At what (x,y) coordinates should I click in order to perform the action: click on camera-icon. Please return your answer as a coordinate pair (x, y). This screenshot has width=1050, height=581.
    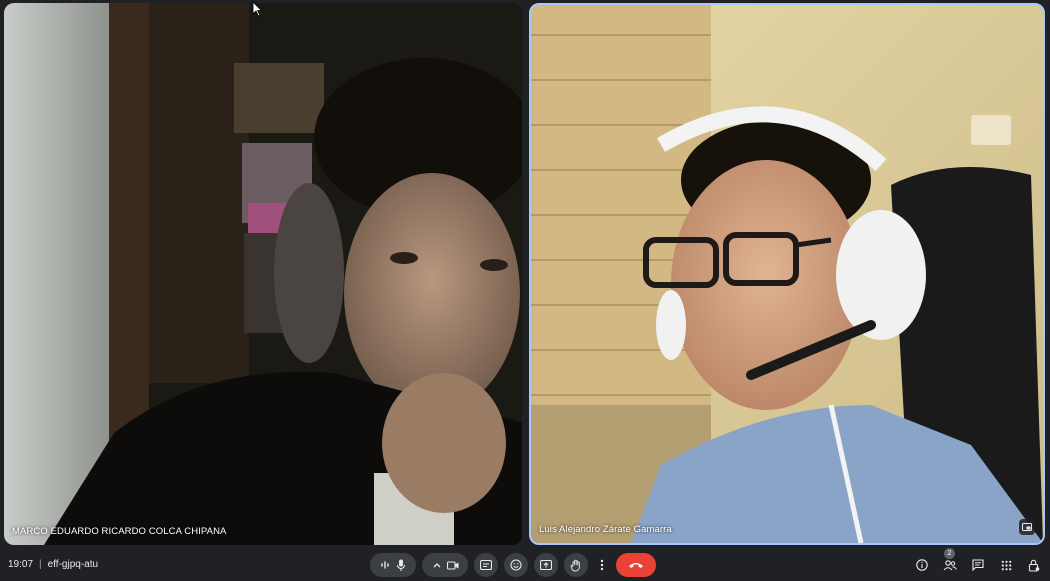
    Looking at the image, I should click on (453, 565).